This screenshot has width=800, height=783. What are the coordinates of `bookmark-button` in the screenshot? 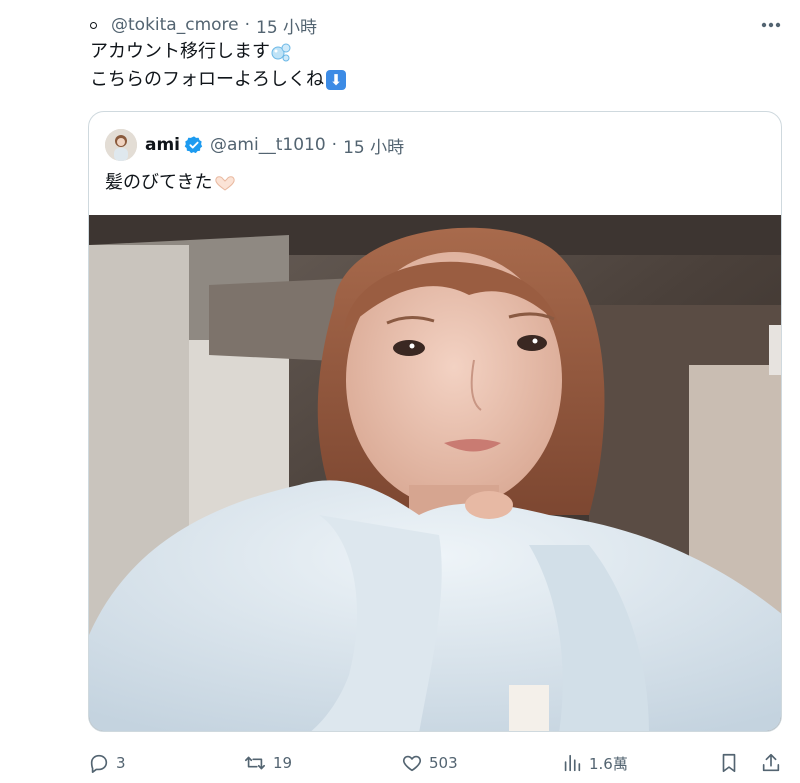 It's located at (732, 763).